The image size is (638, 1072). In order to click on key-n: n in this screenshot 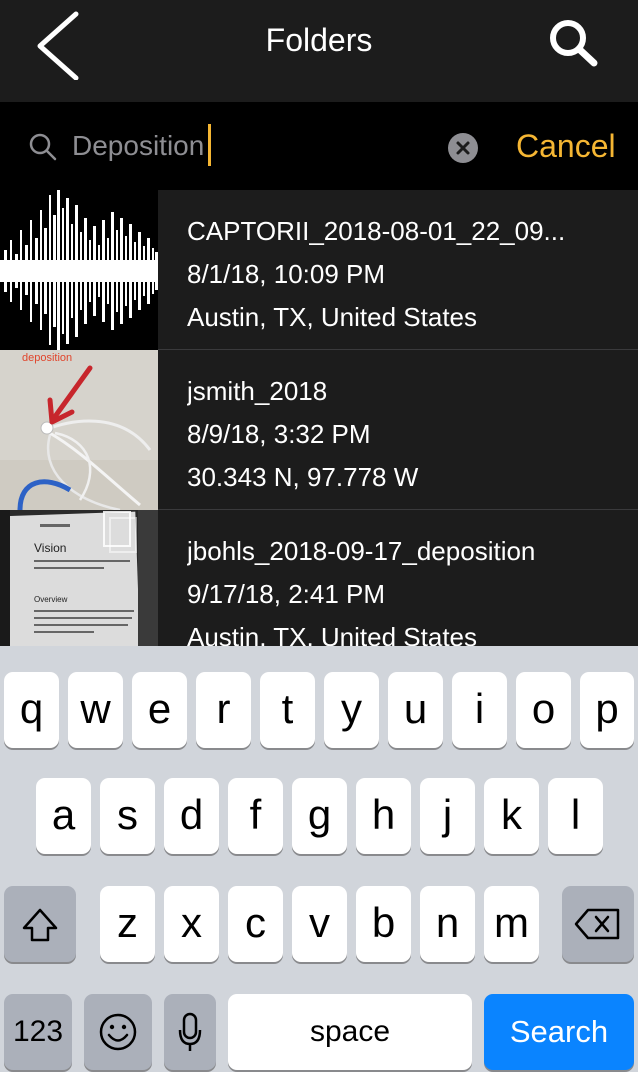, I will do `click(447, 924)`.